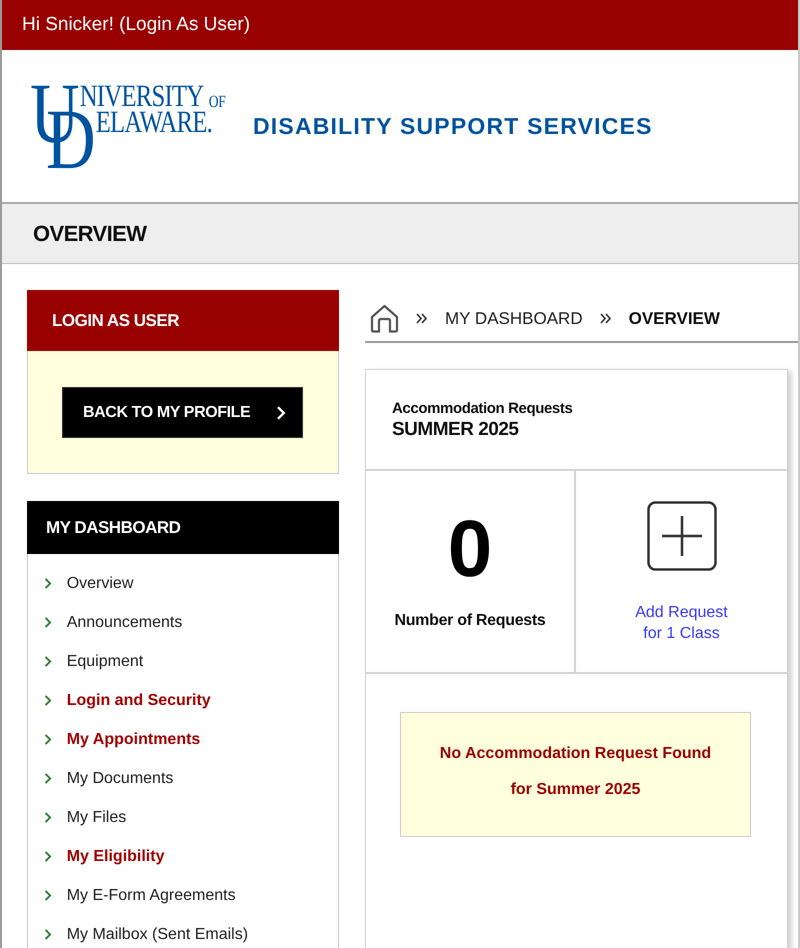 This screenshot has height=948, width=800. Describe the element at coordinates (183, 895) in the screenshot. I see `menu-link: My E-Form Agreements` at that location.